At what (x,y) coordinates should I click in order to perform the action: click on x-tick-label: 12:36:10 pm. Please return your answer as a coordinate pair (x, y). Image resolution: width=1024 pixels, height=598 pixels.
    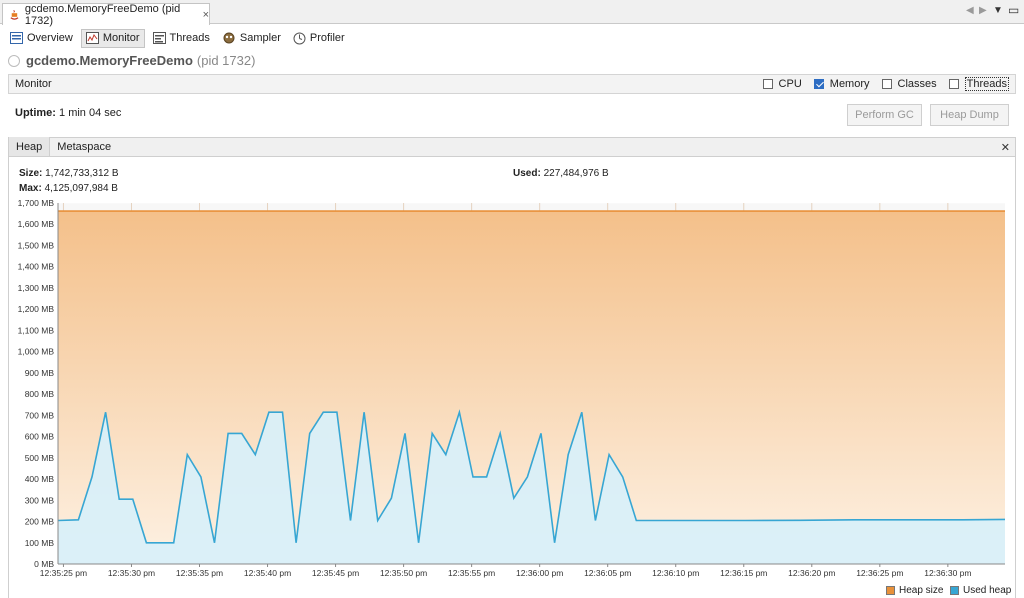
    Looking at the image, I should click on (675, 573).